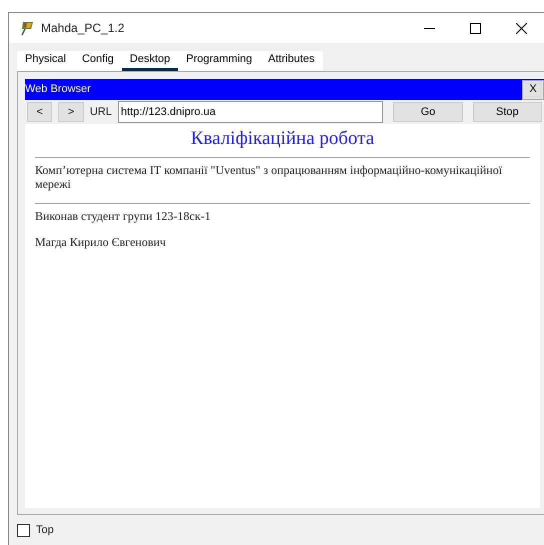 The width and height of the screenshot is (544, 545). What do you see at coordinates (23, 530) in the screenshot?
I see `checkbox` at bounding box center [23, 530].